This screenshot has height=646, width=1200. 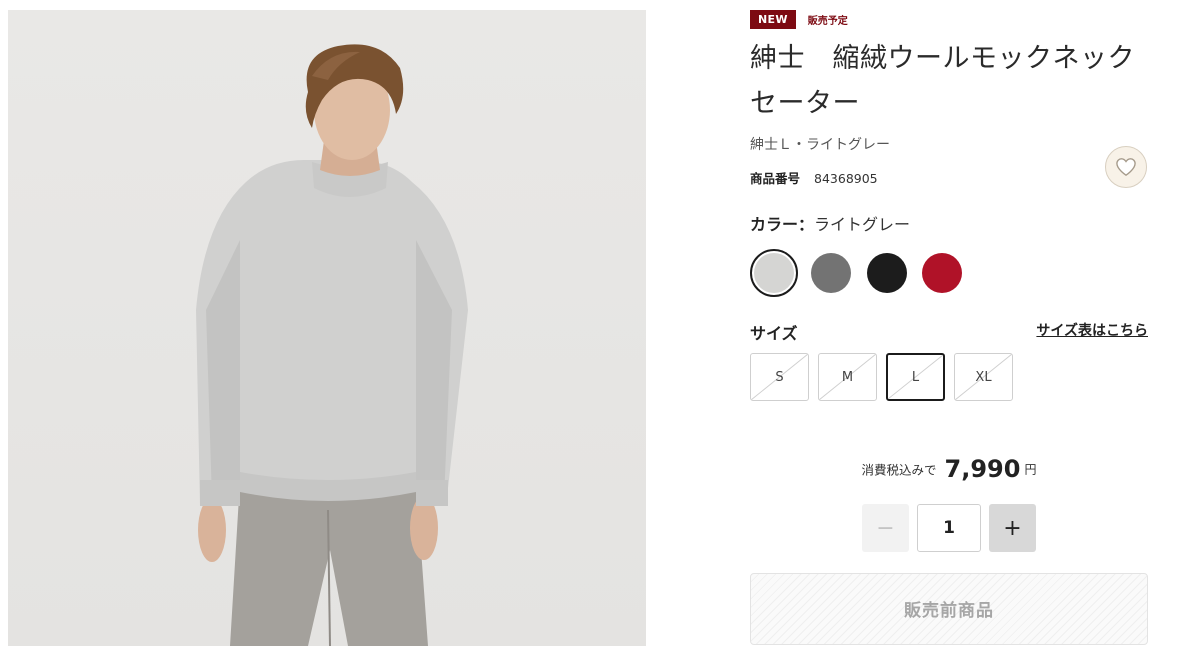 I want to click on color-heading: カラー：ライトグレー, so click(x=830, y=223).